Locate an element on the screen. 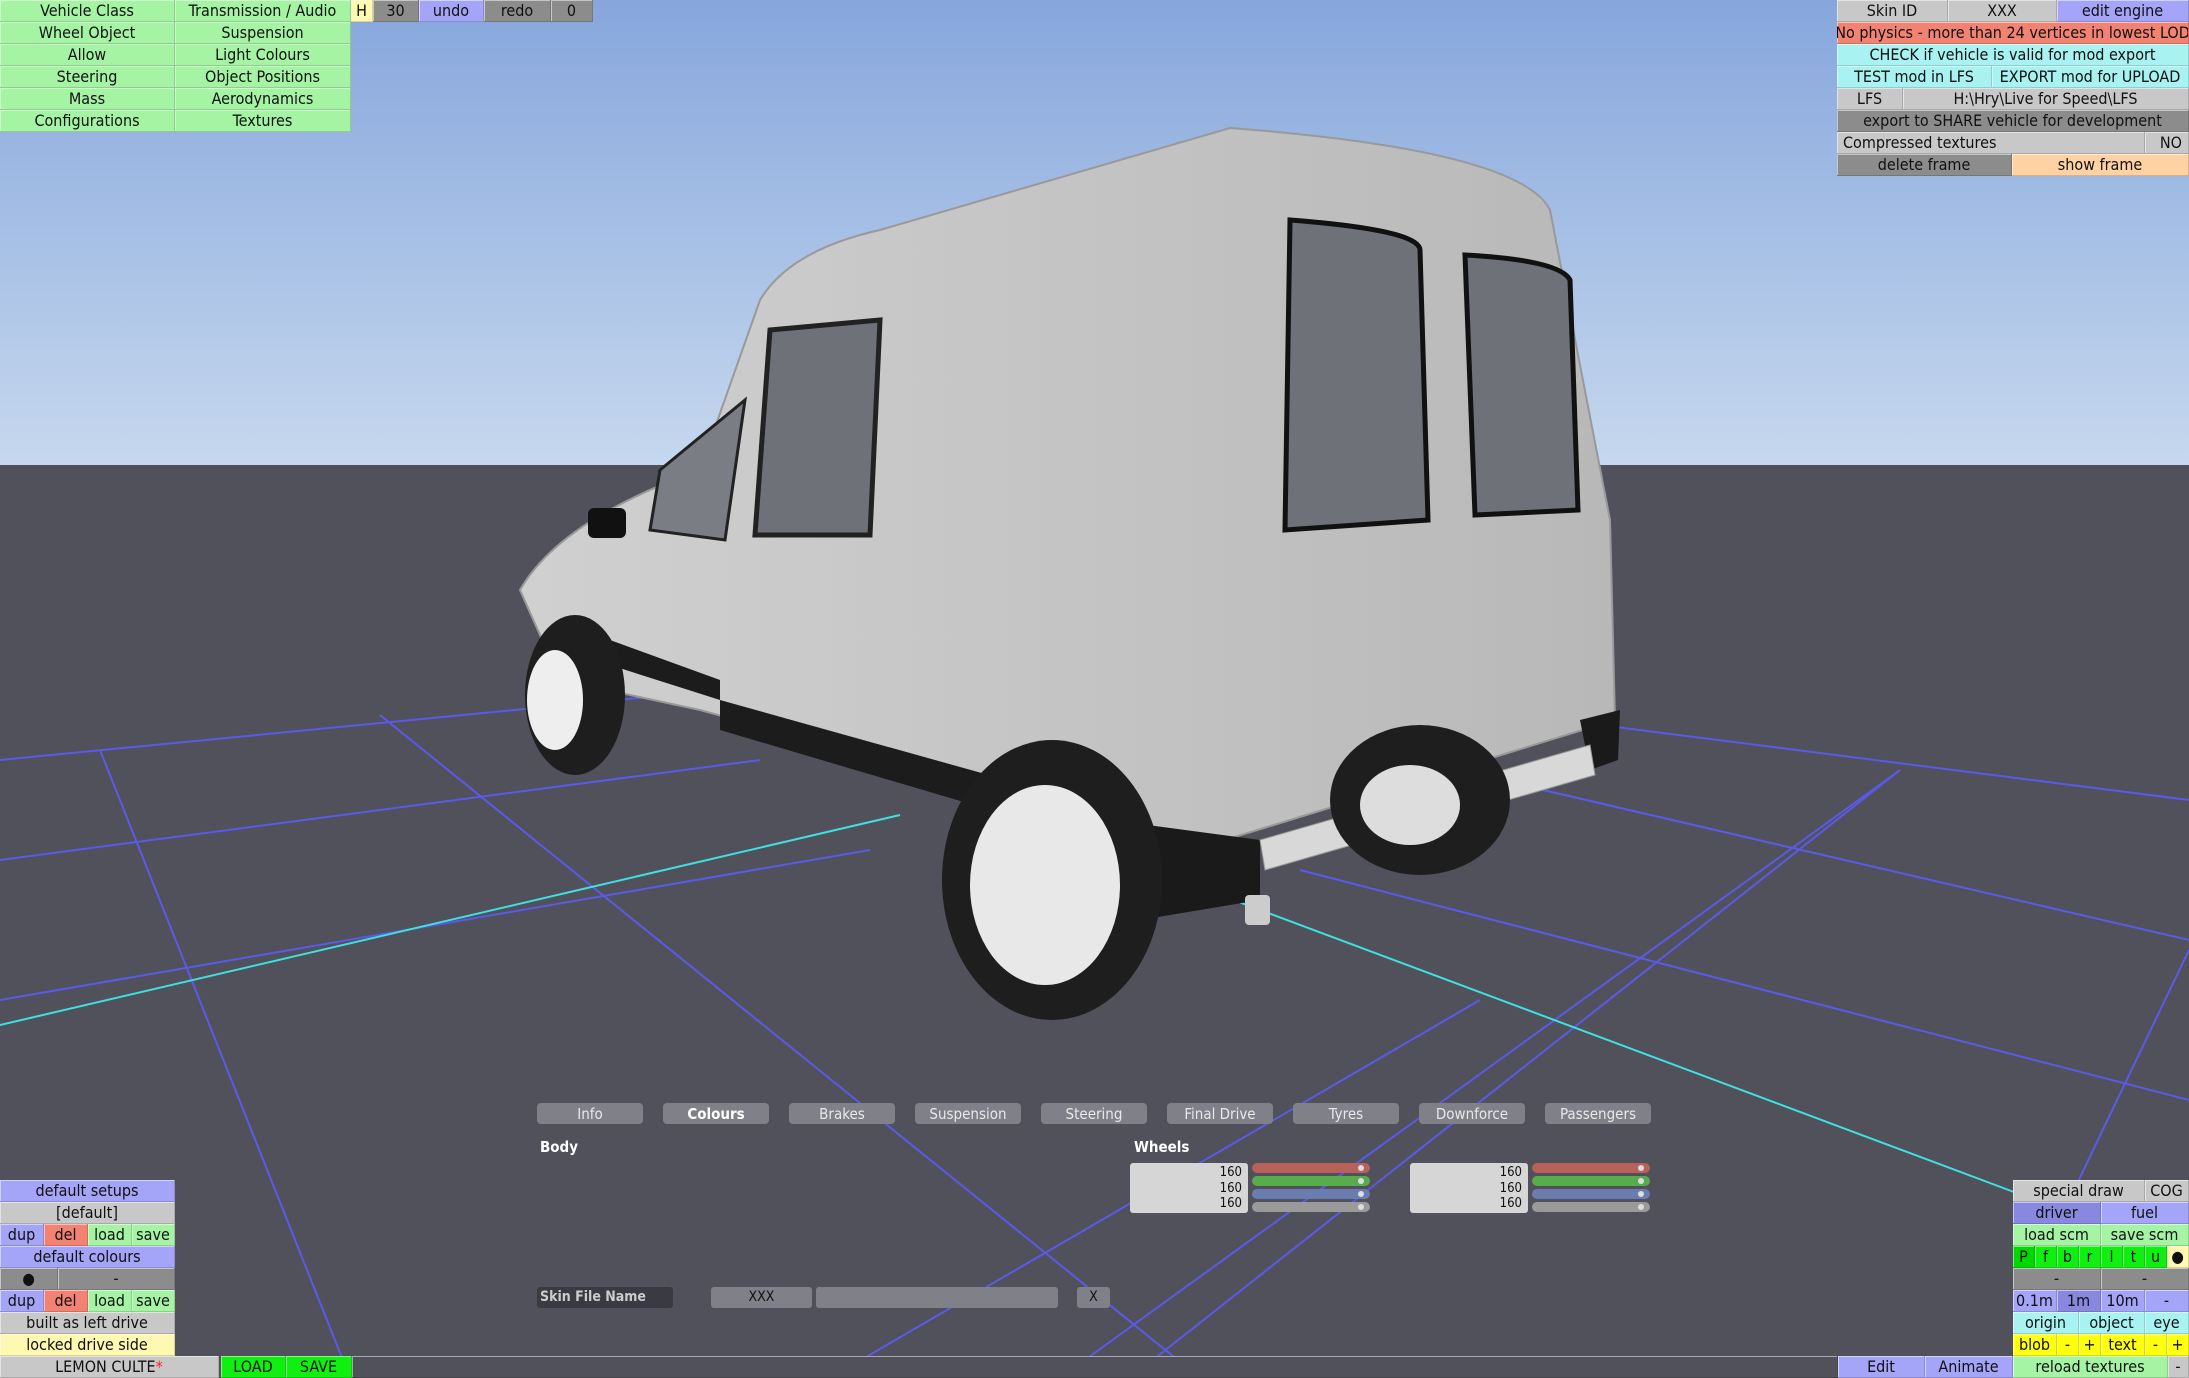  menu-vehicle-class: Vehicle Class is located at coordinates (87, 11).